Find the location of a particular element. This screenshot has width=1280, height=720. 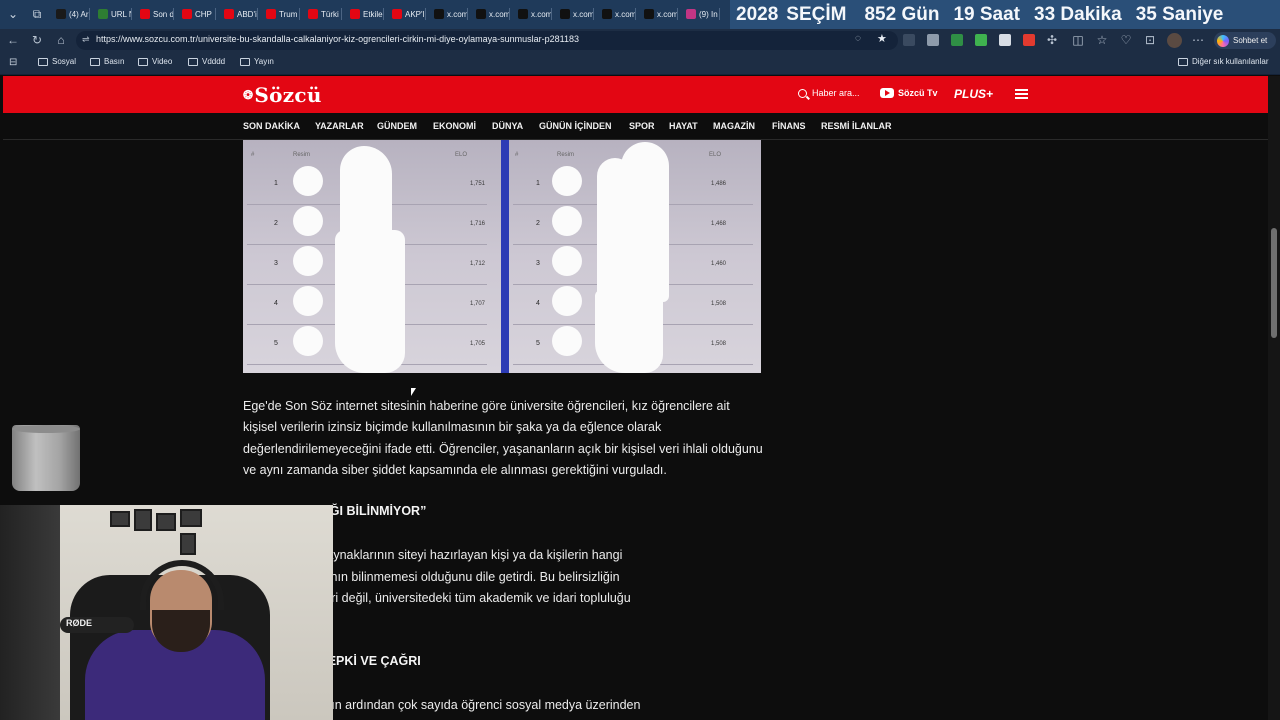

nav-spor: SPOR is located at coordinates (642, 126).